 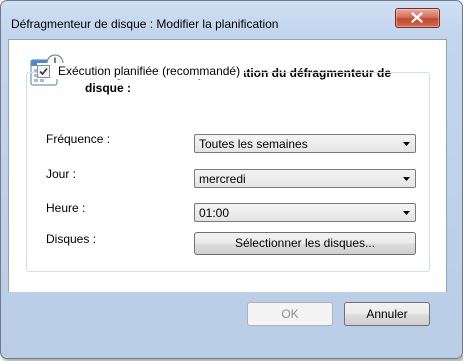 I want to click on scheduled-run-checkbox: Exécution planifiée (recommandé), so click(x=141, y=71).